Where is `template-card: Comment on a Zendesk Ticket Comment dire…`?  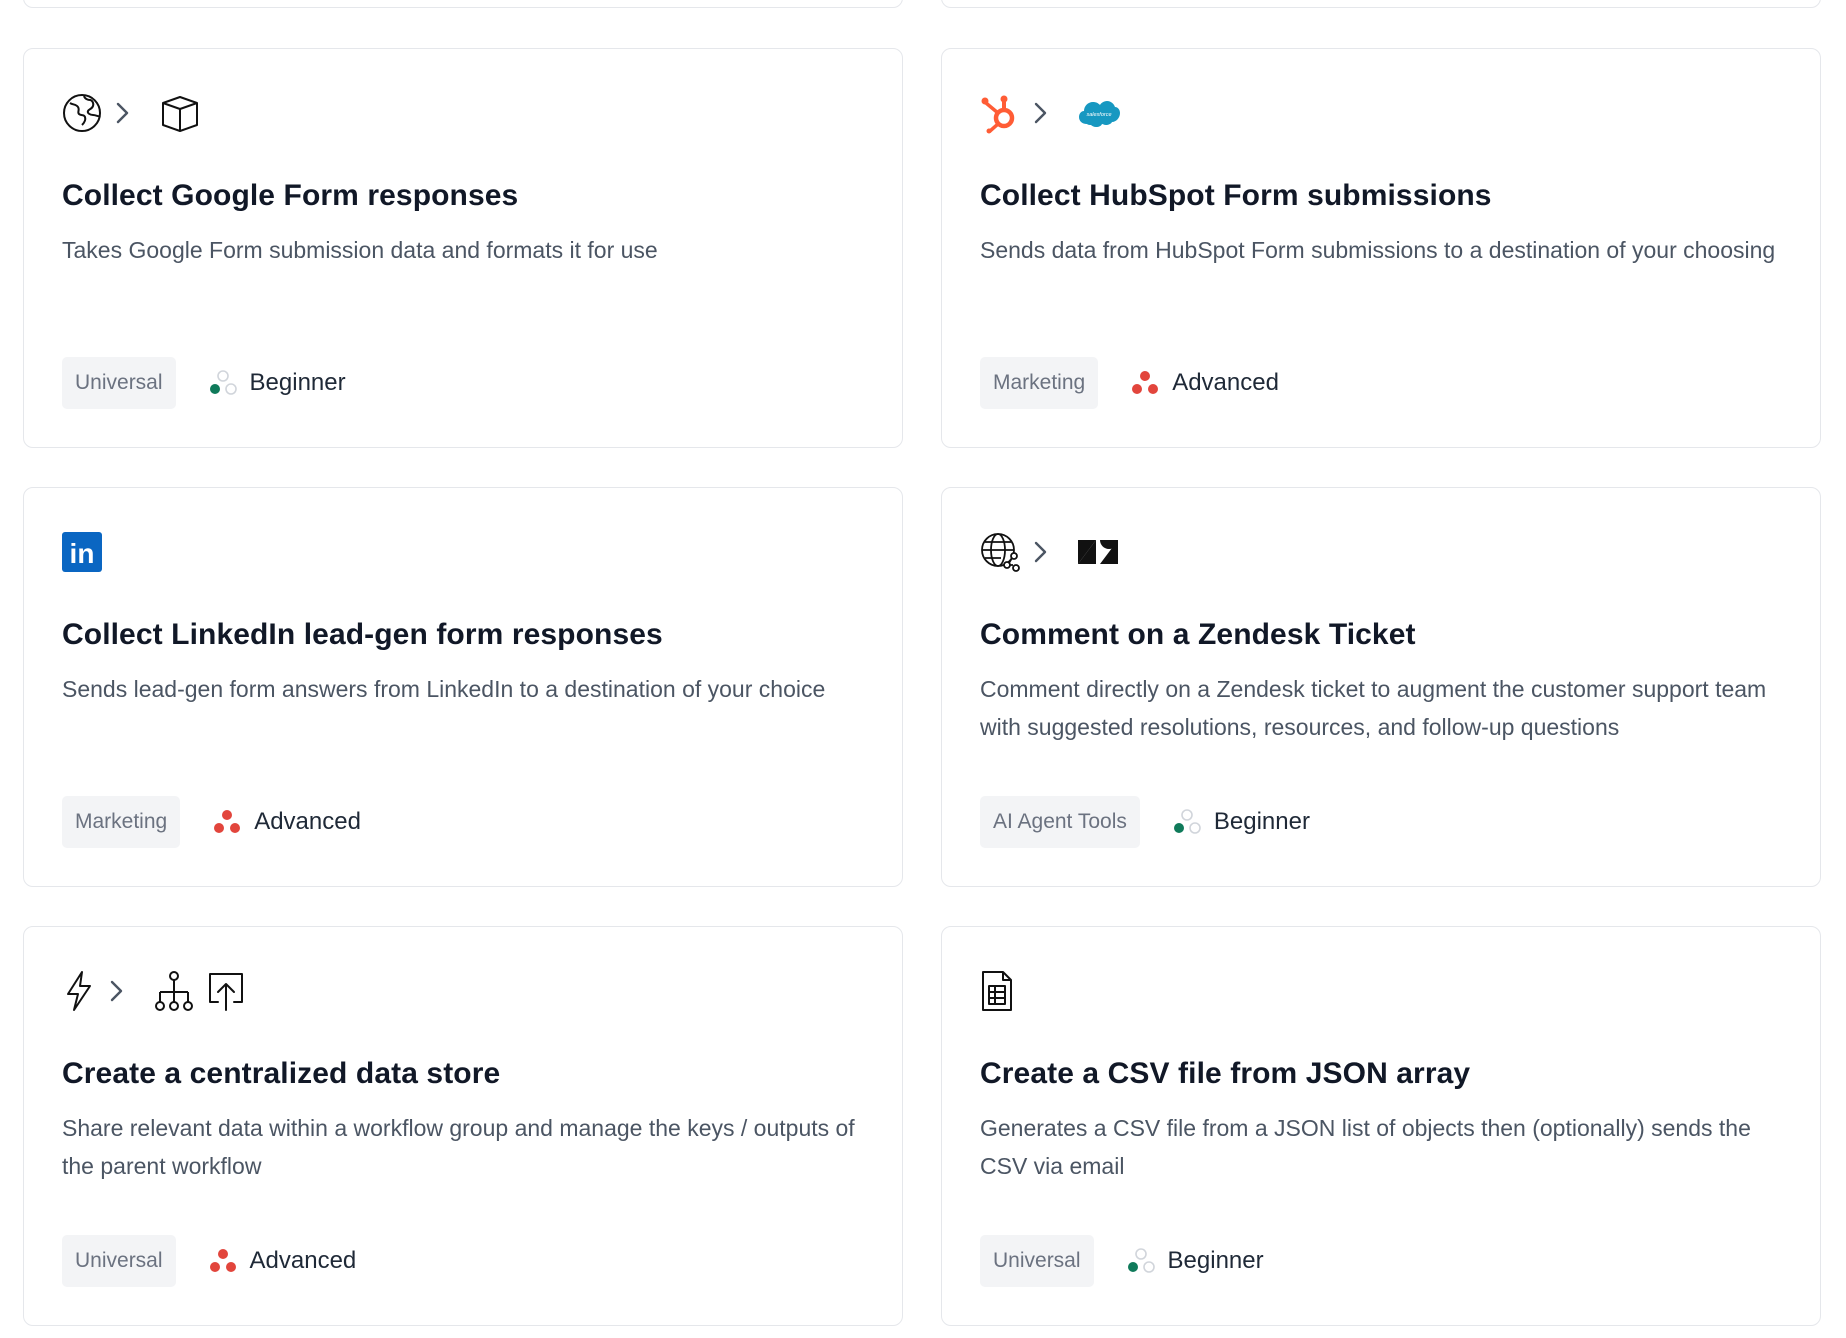 template-card: Comment on a Zendesk Ticket Comment dire… is located at coordinates (1381, 687).